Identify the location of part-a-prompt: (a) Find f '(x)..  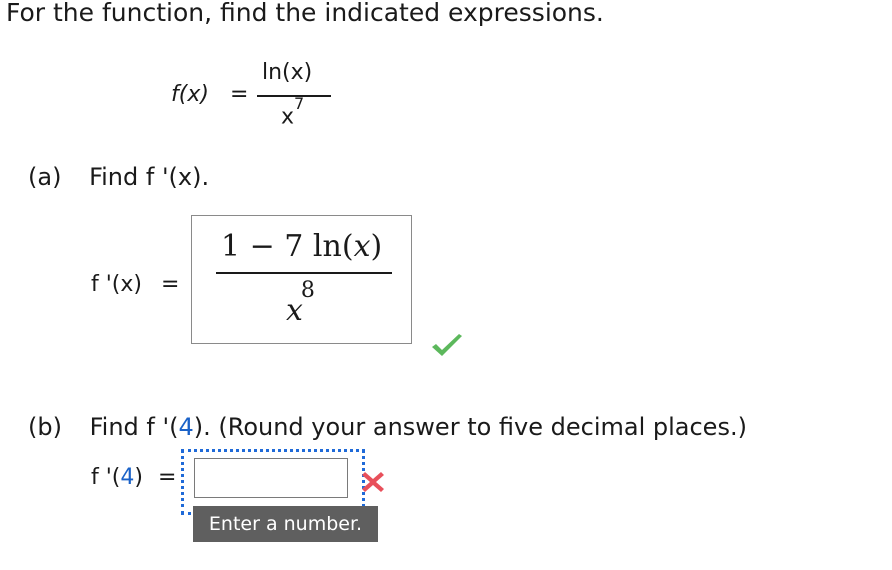
(118, 177).